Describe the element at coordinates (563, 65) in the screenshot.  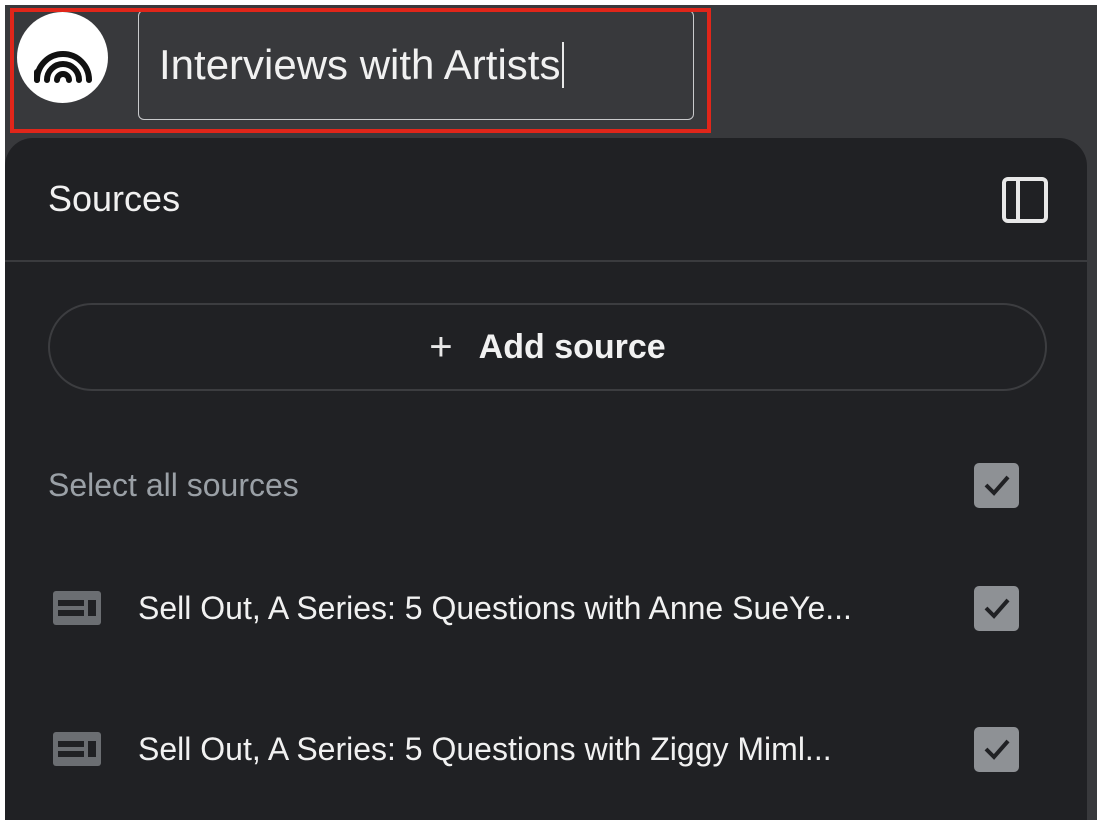
I see `text-caret` at that location.